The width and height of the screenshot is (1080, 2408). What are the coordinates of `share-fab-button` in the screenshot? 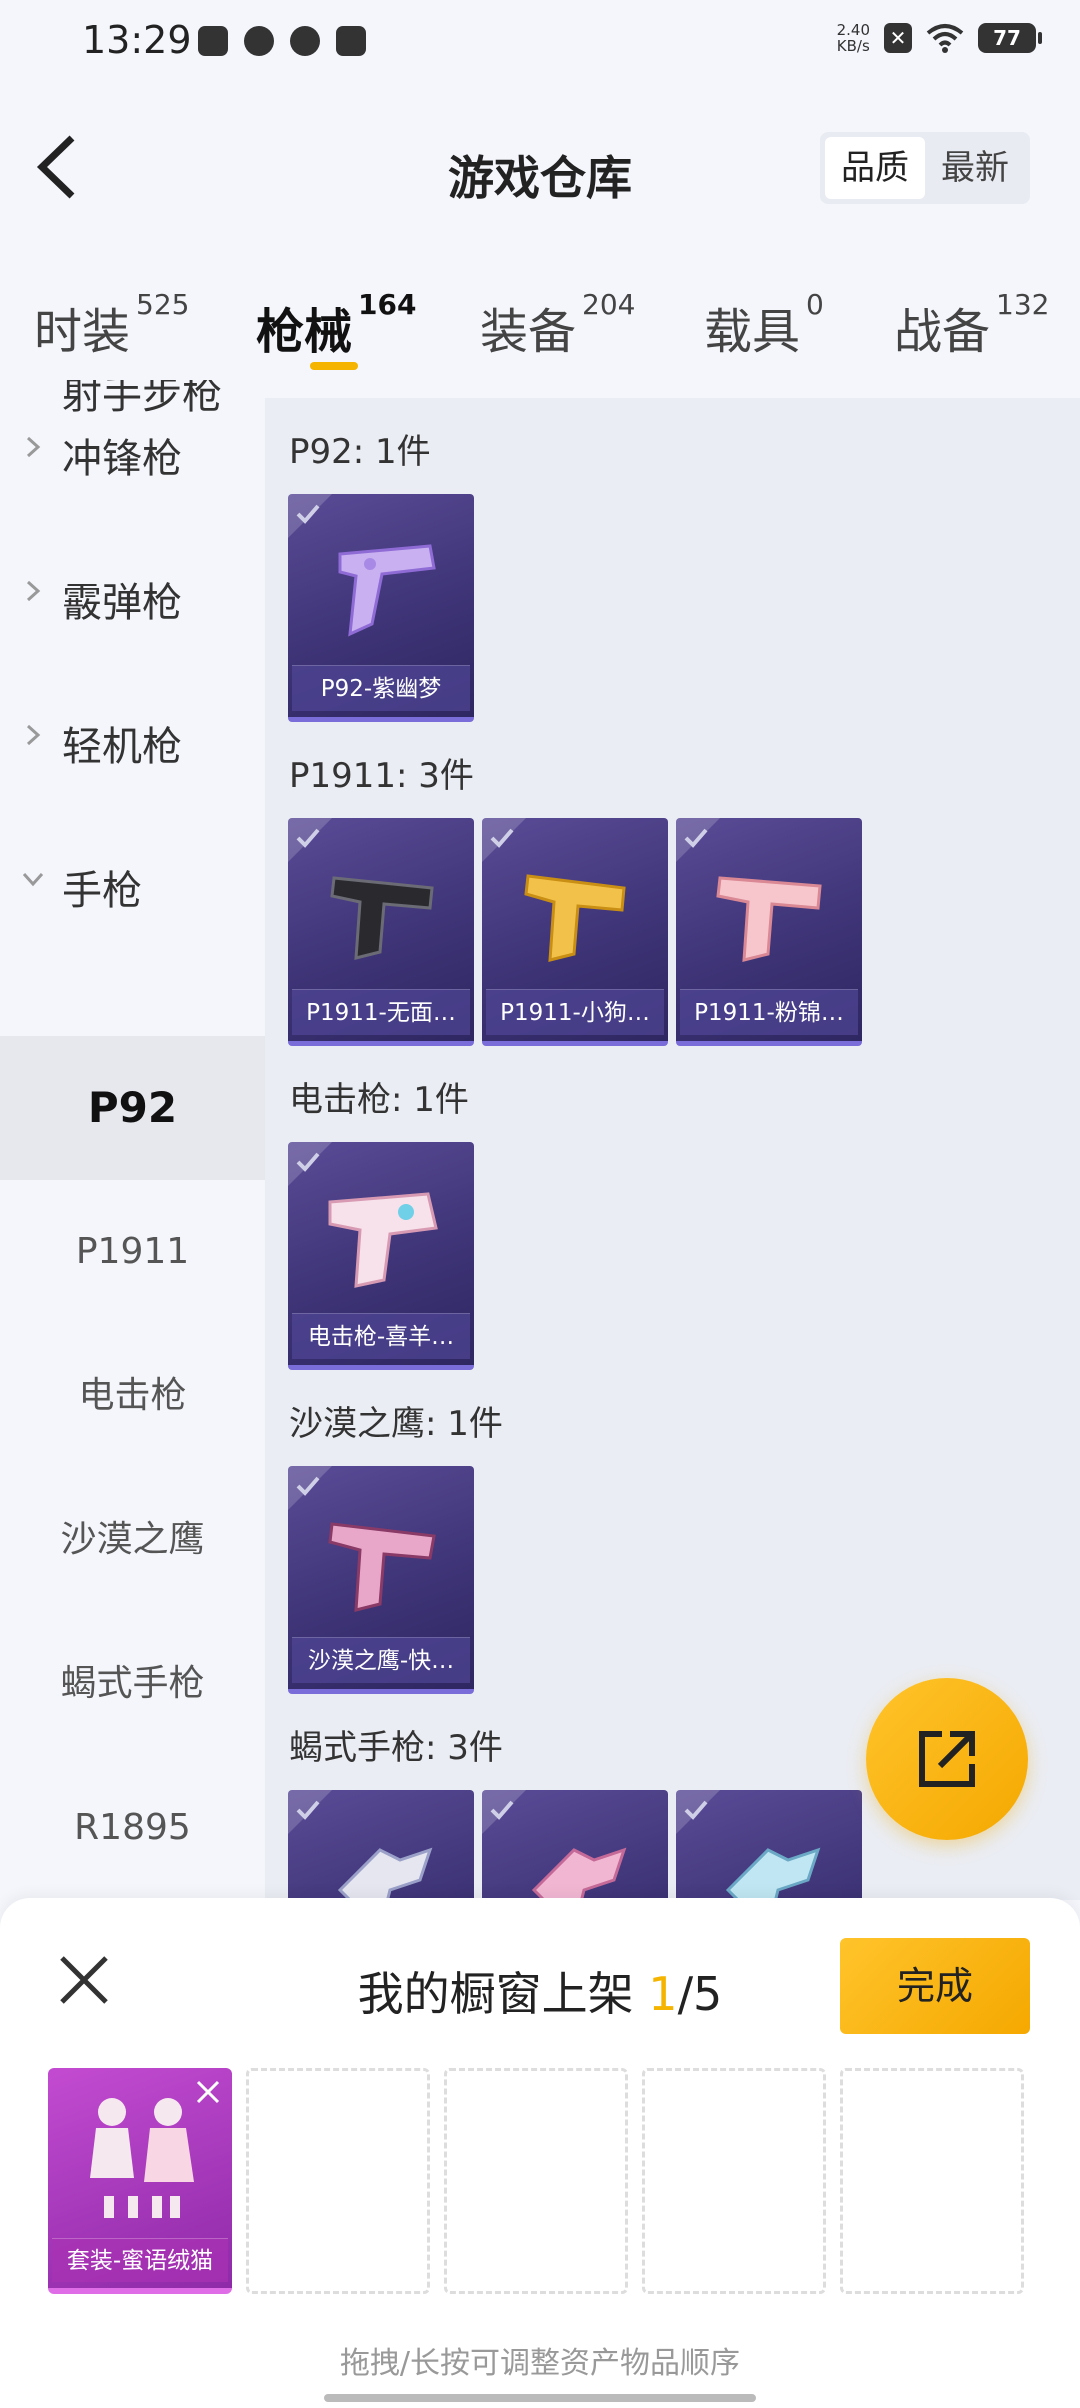 It's located at (947, 1759).